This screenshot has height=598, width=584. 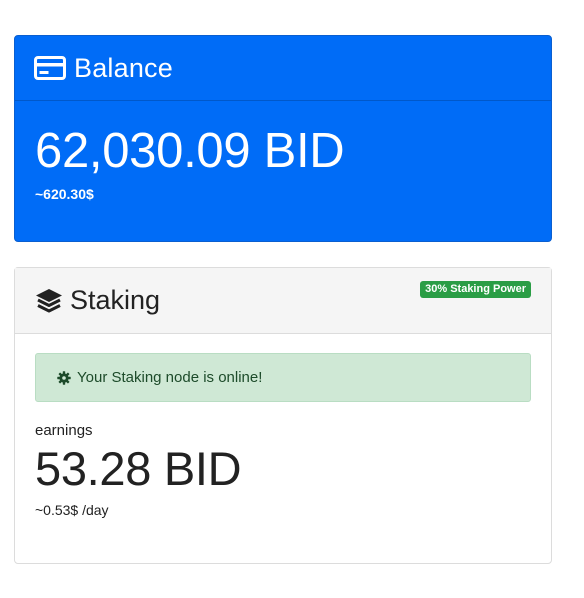 What do you see at coordinates (64, 194) in the screenshot?
I see `balance-usd-value: ~620.30$` at bounding box center [64, 194].